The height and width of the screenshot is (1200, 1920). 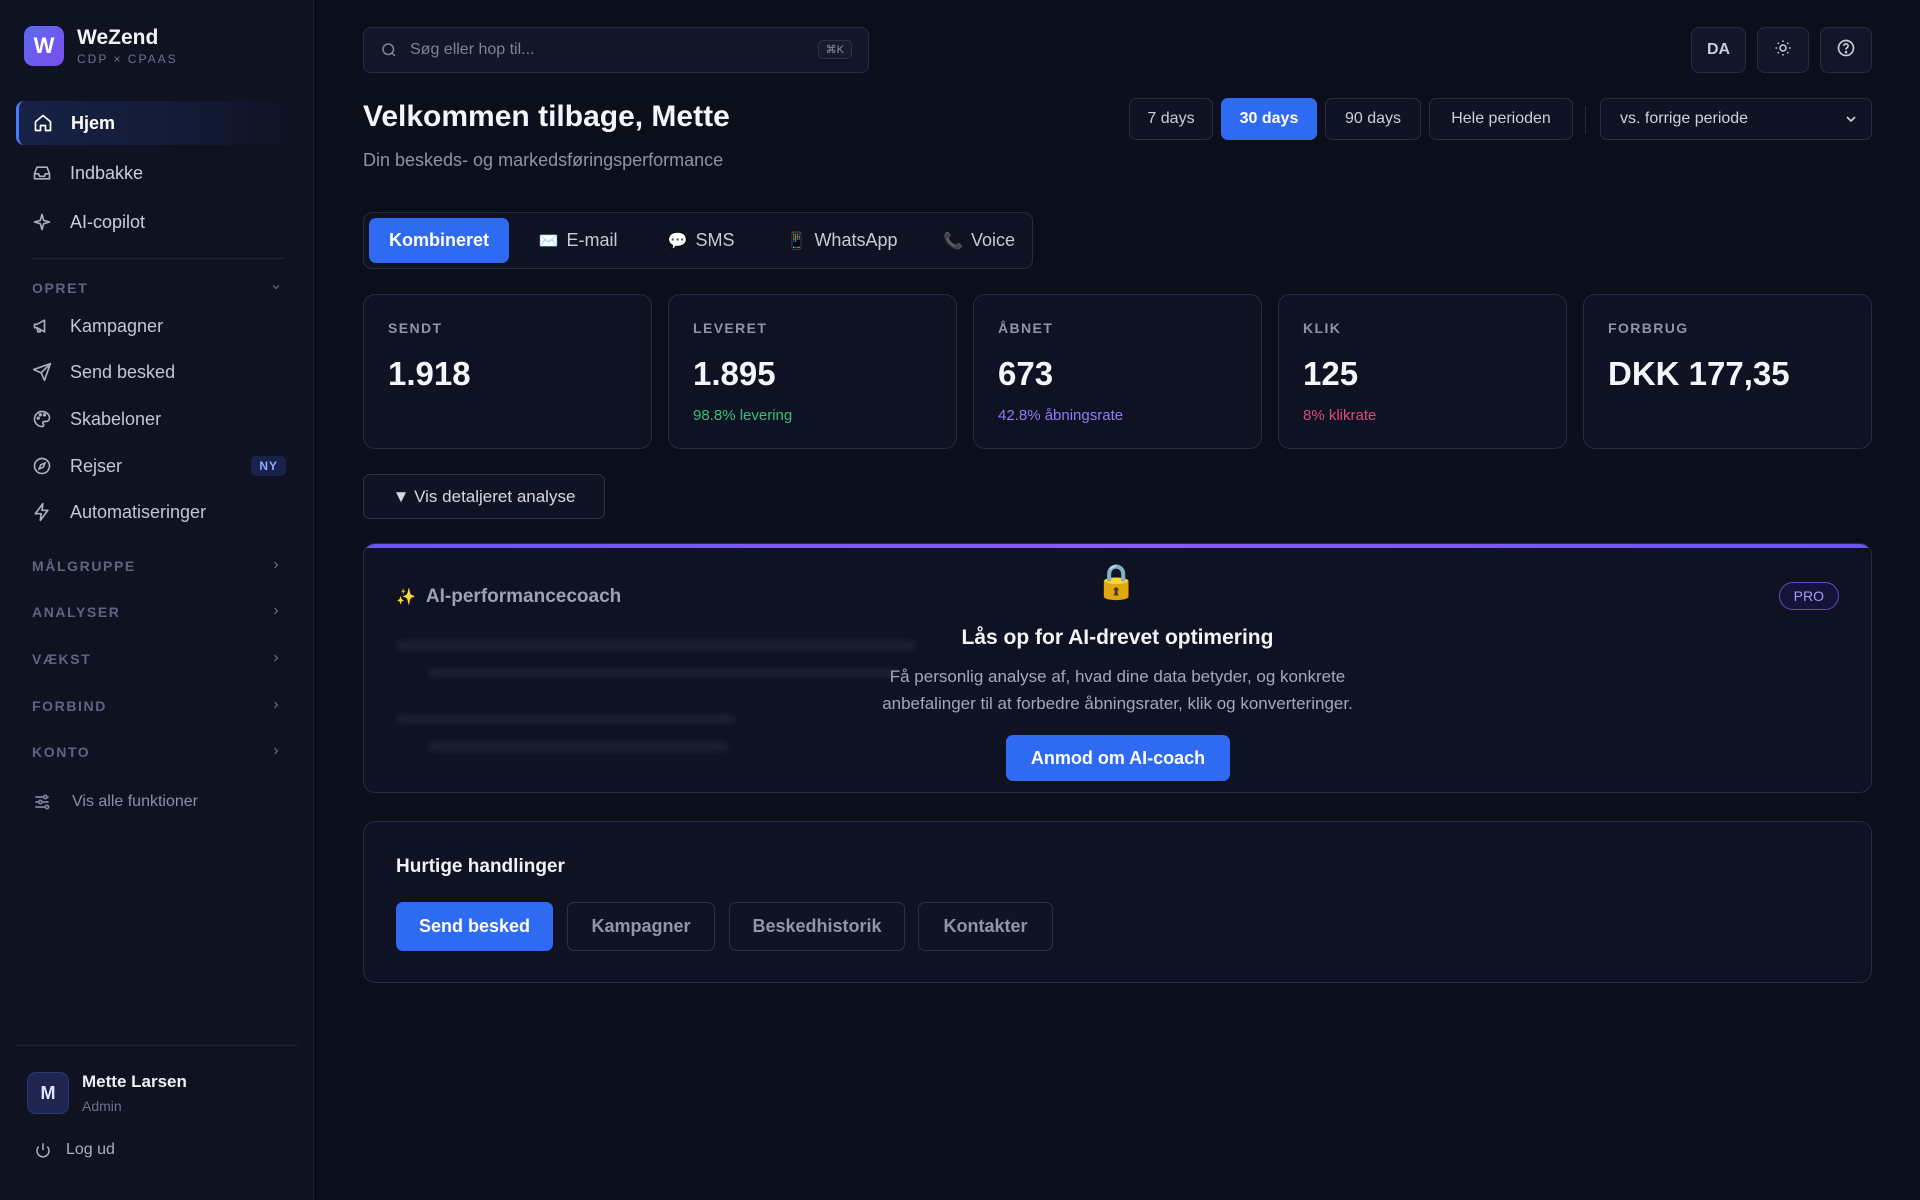 I want to click on show-all-features-link: Vis alle funktioner, so click(x=115, y=802).